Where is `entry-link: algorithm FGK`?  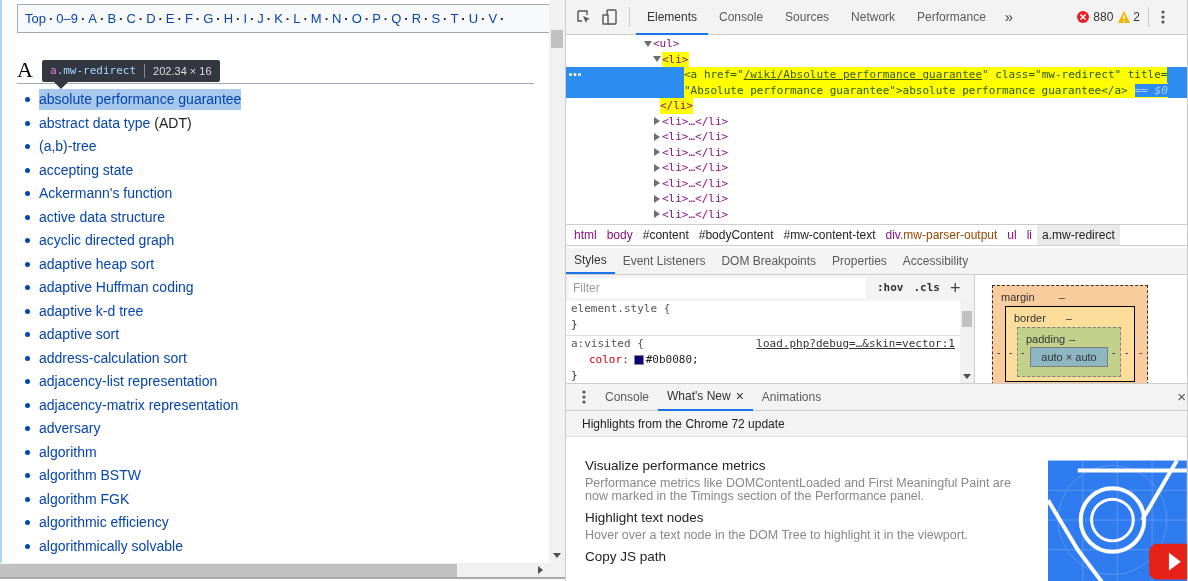 entry-link: algorithm FGK is located at coordinates (84, 499).